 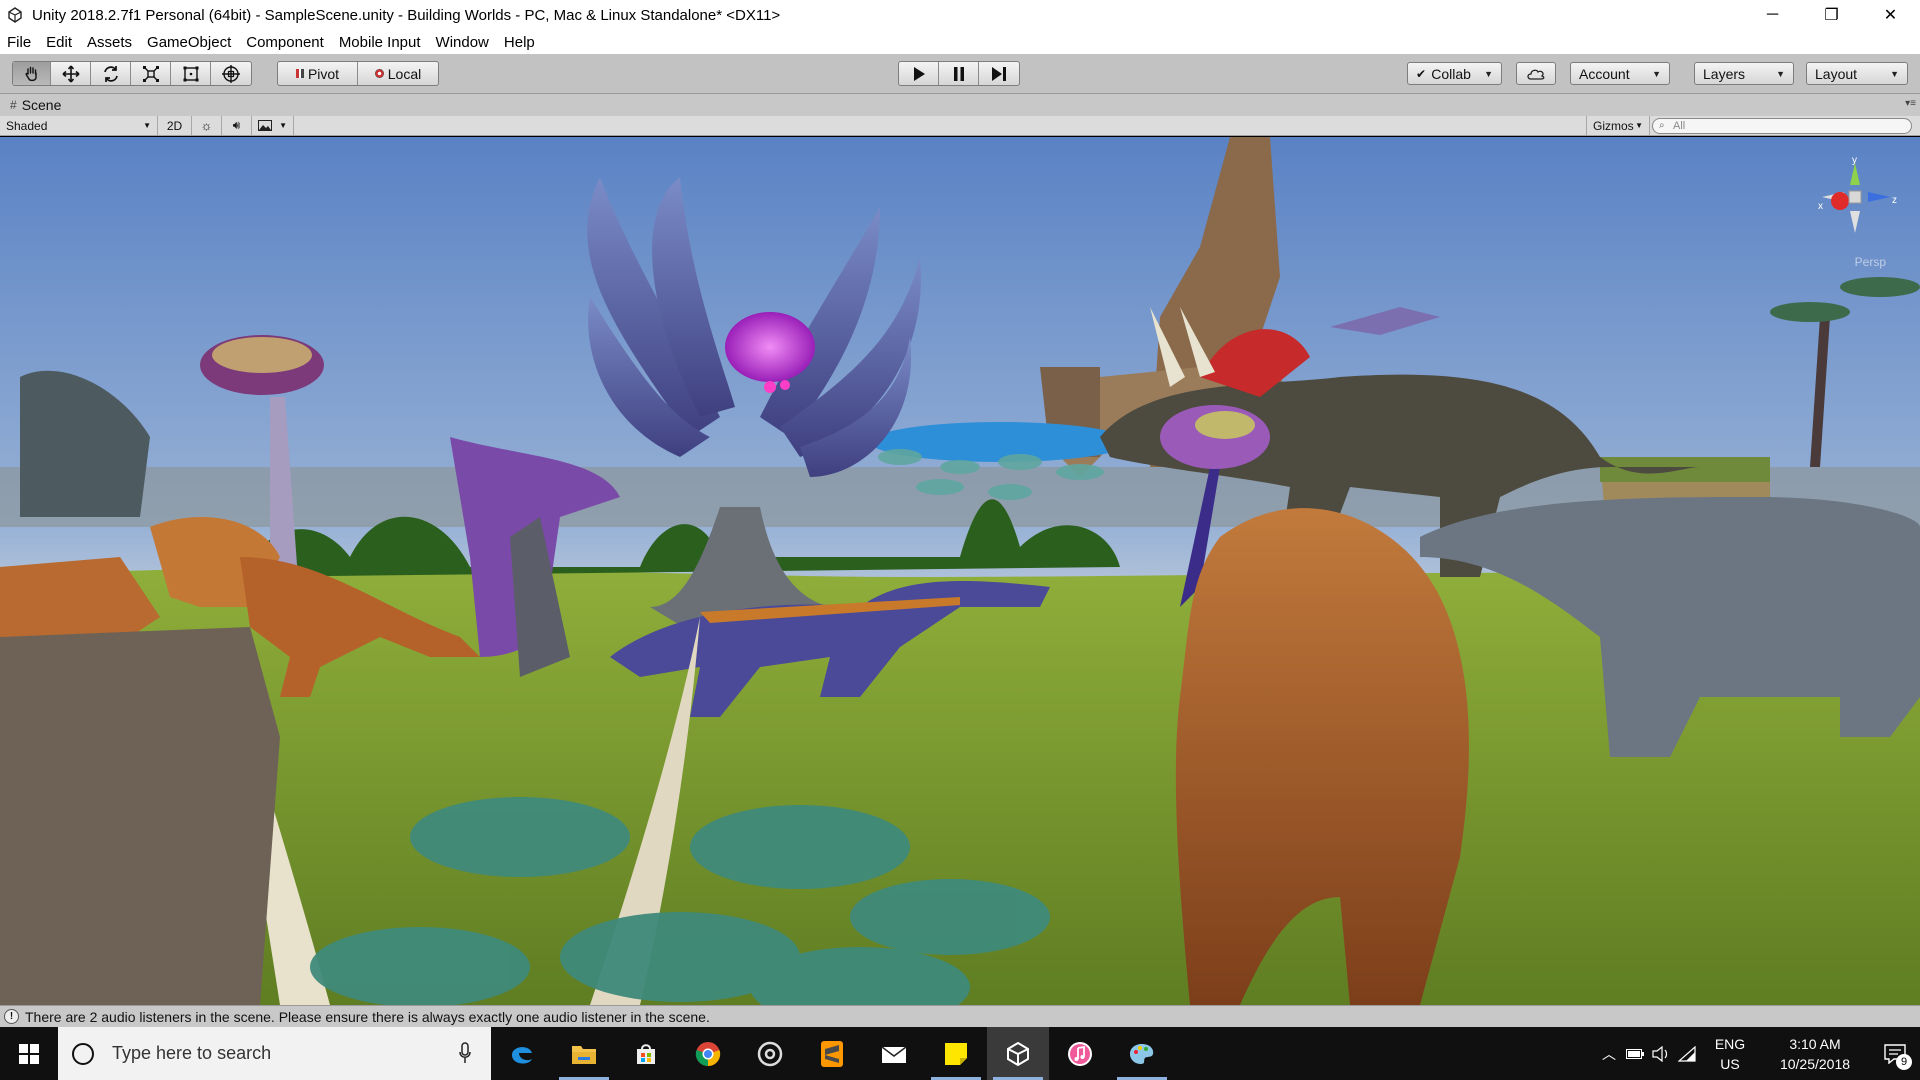 I want to click on keyboard-region: US, so click(x=1730, y=1063).